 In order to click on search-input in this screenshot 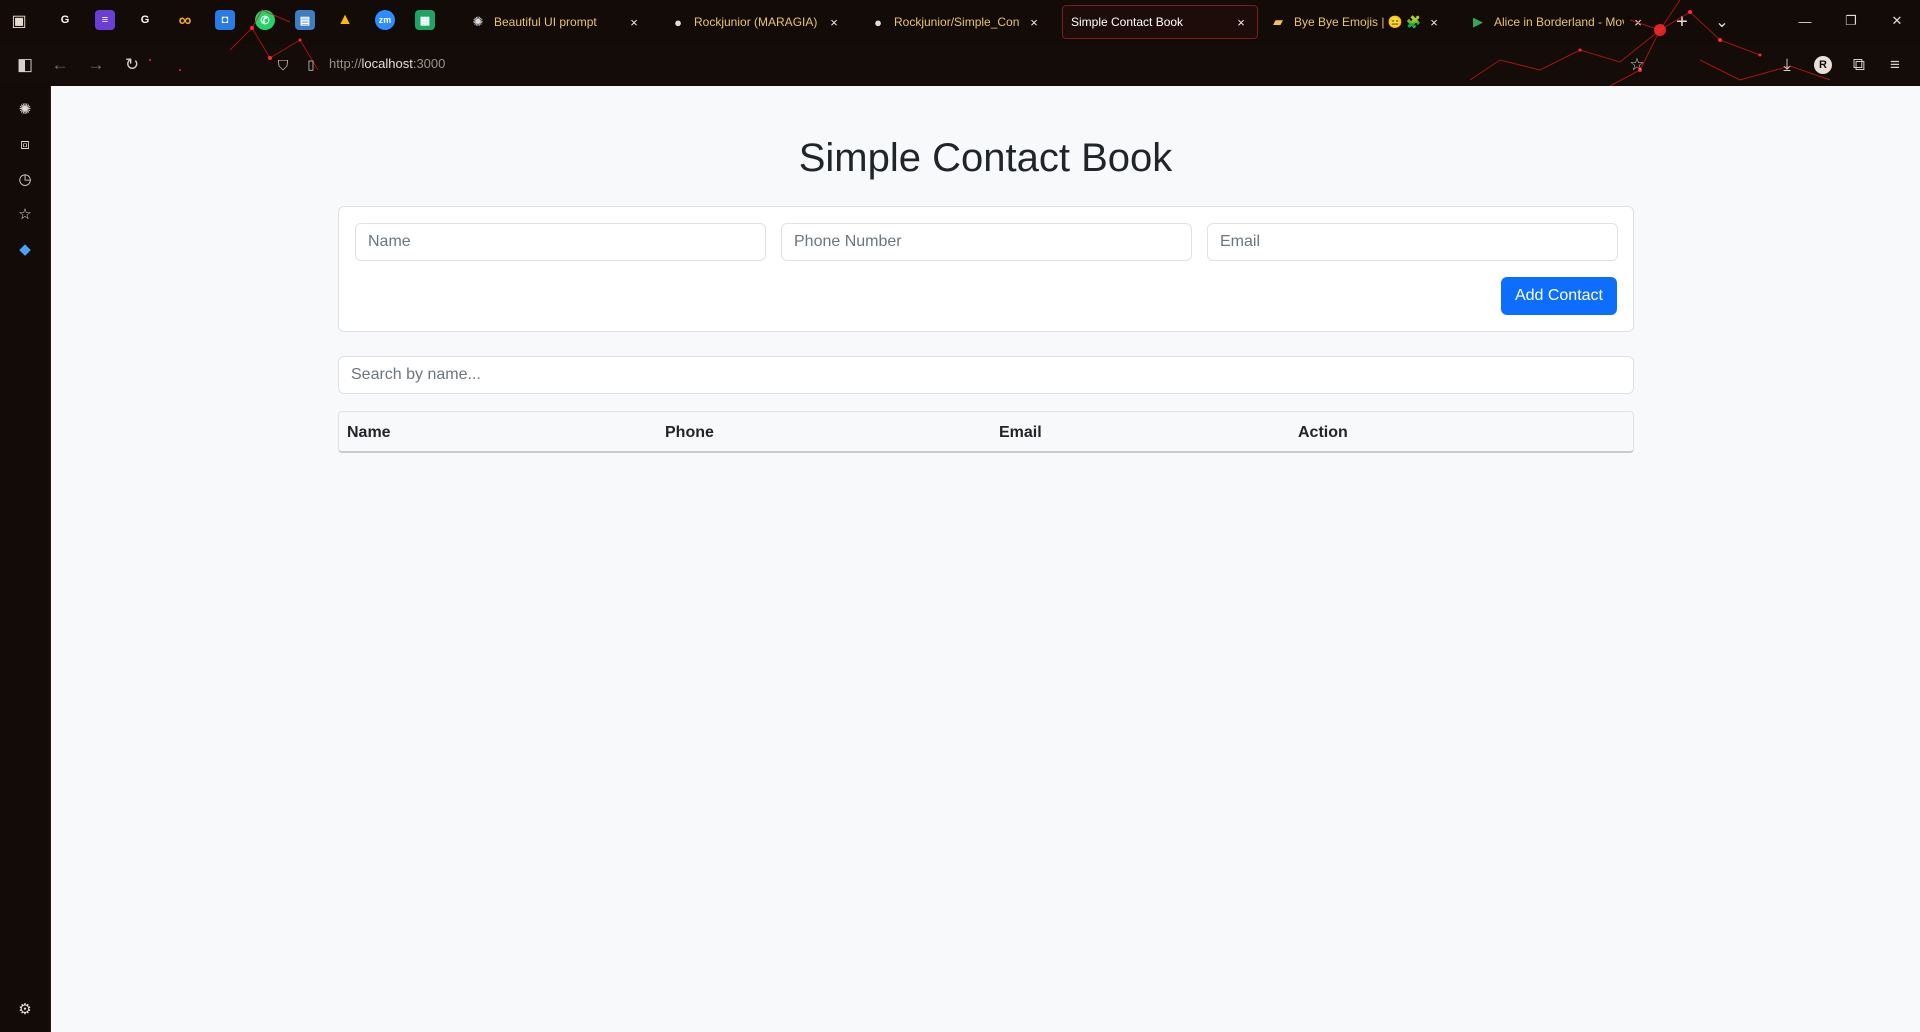, I will do `click(986, 375)`.